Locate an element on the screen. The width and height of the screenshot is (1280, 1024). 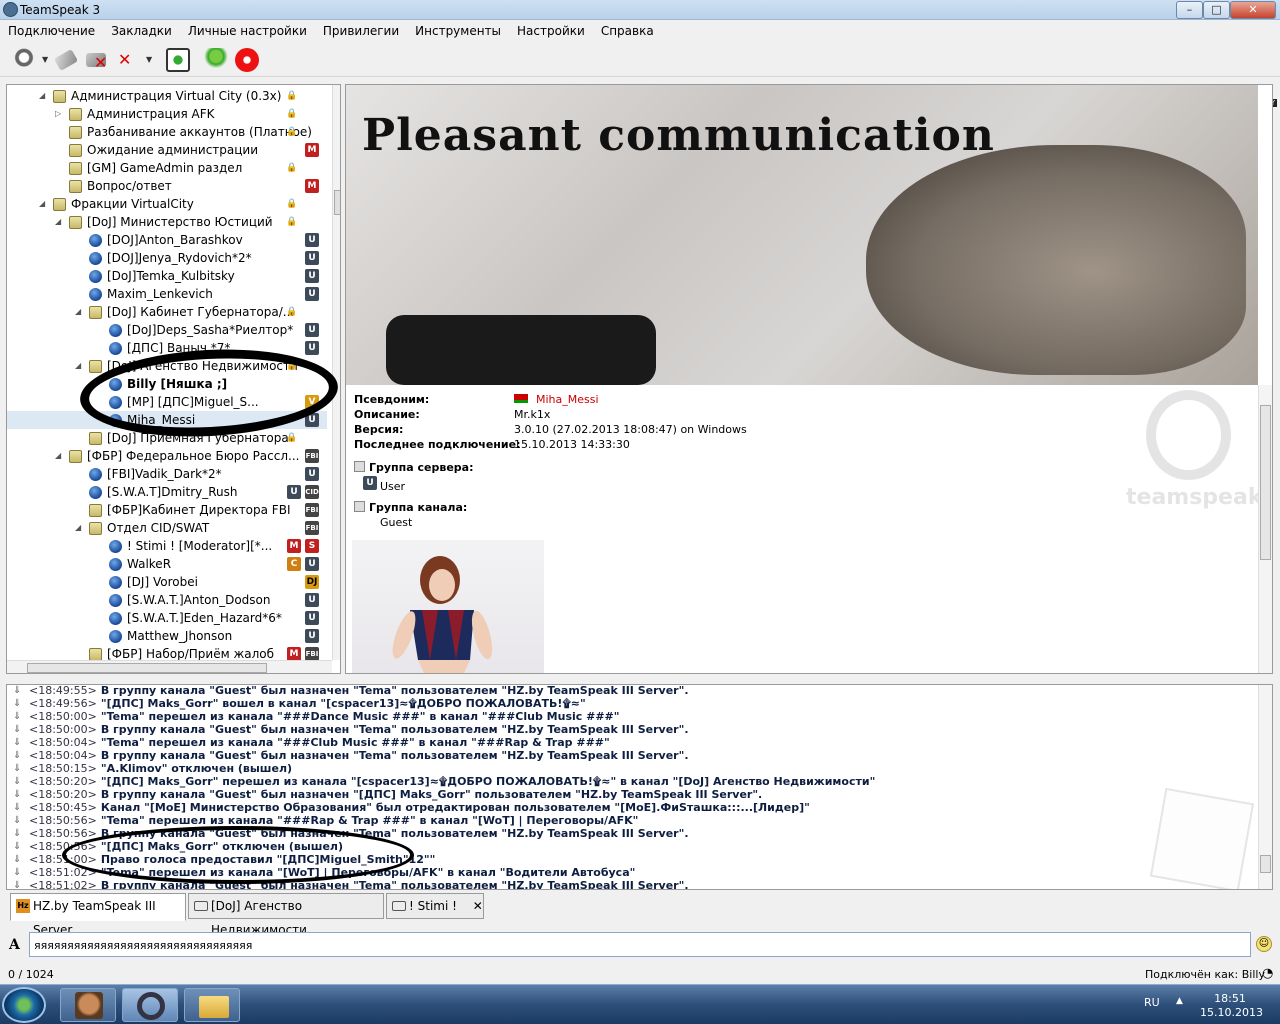
language-indicator: RU is located at coordinates (1152, 1002).